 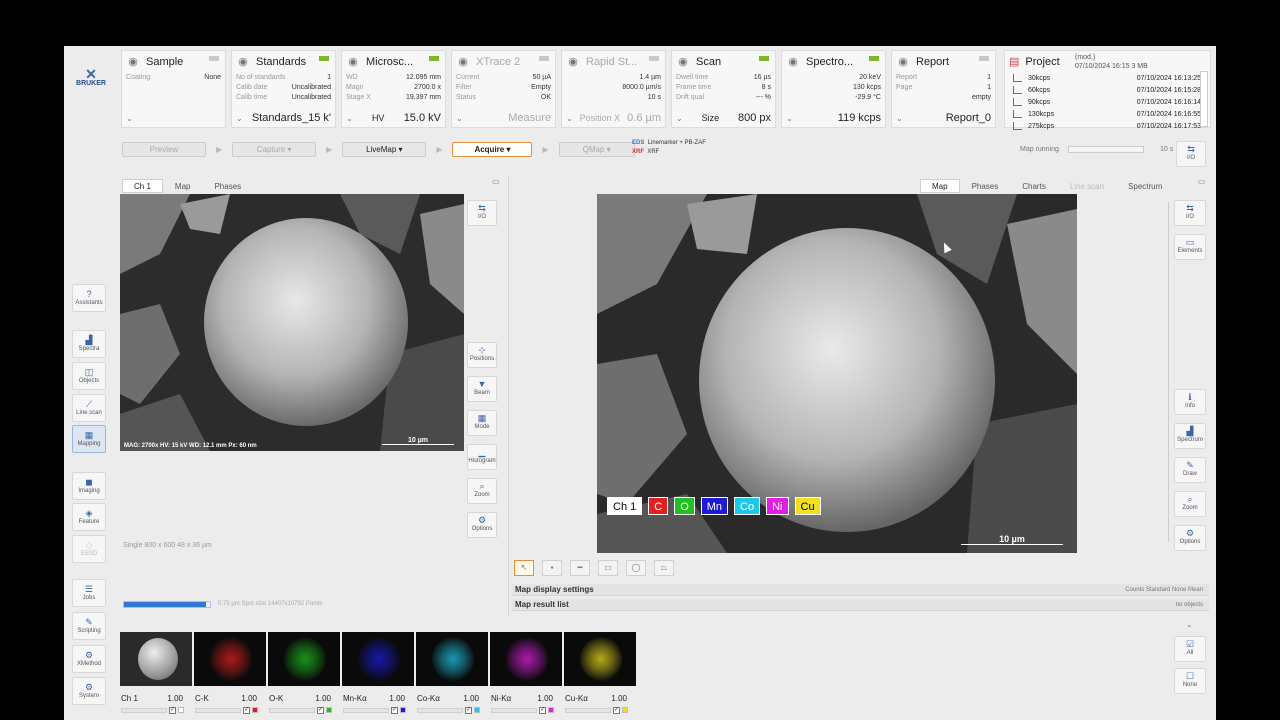 I want to click on qmap-button: QMap ▾, so click(x=596, y=149).